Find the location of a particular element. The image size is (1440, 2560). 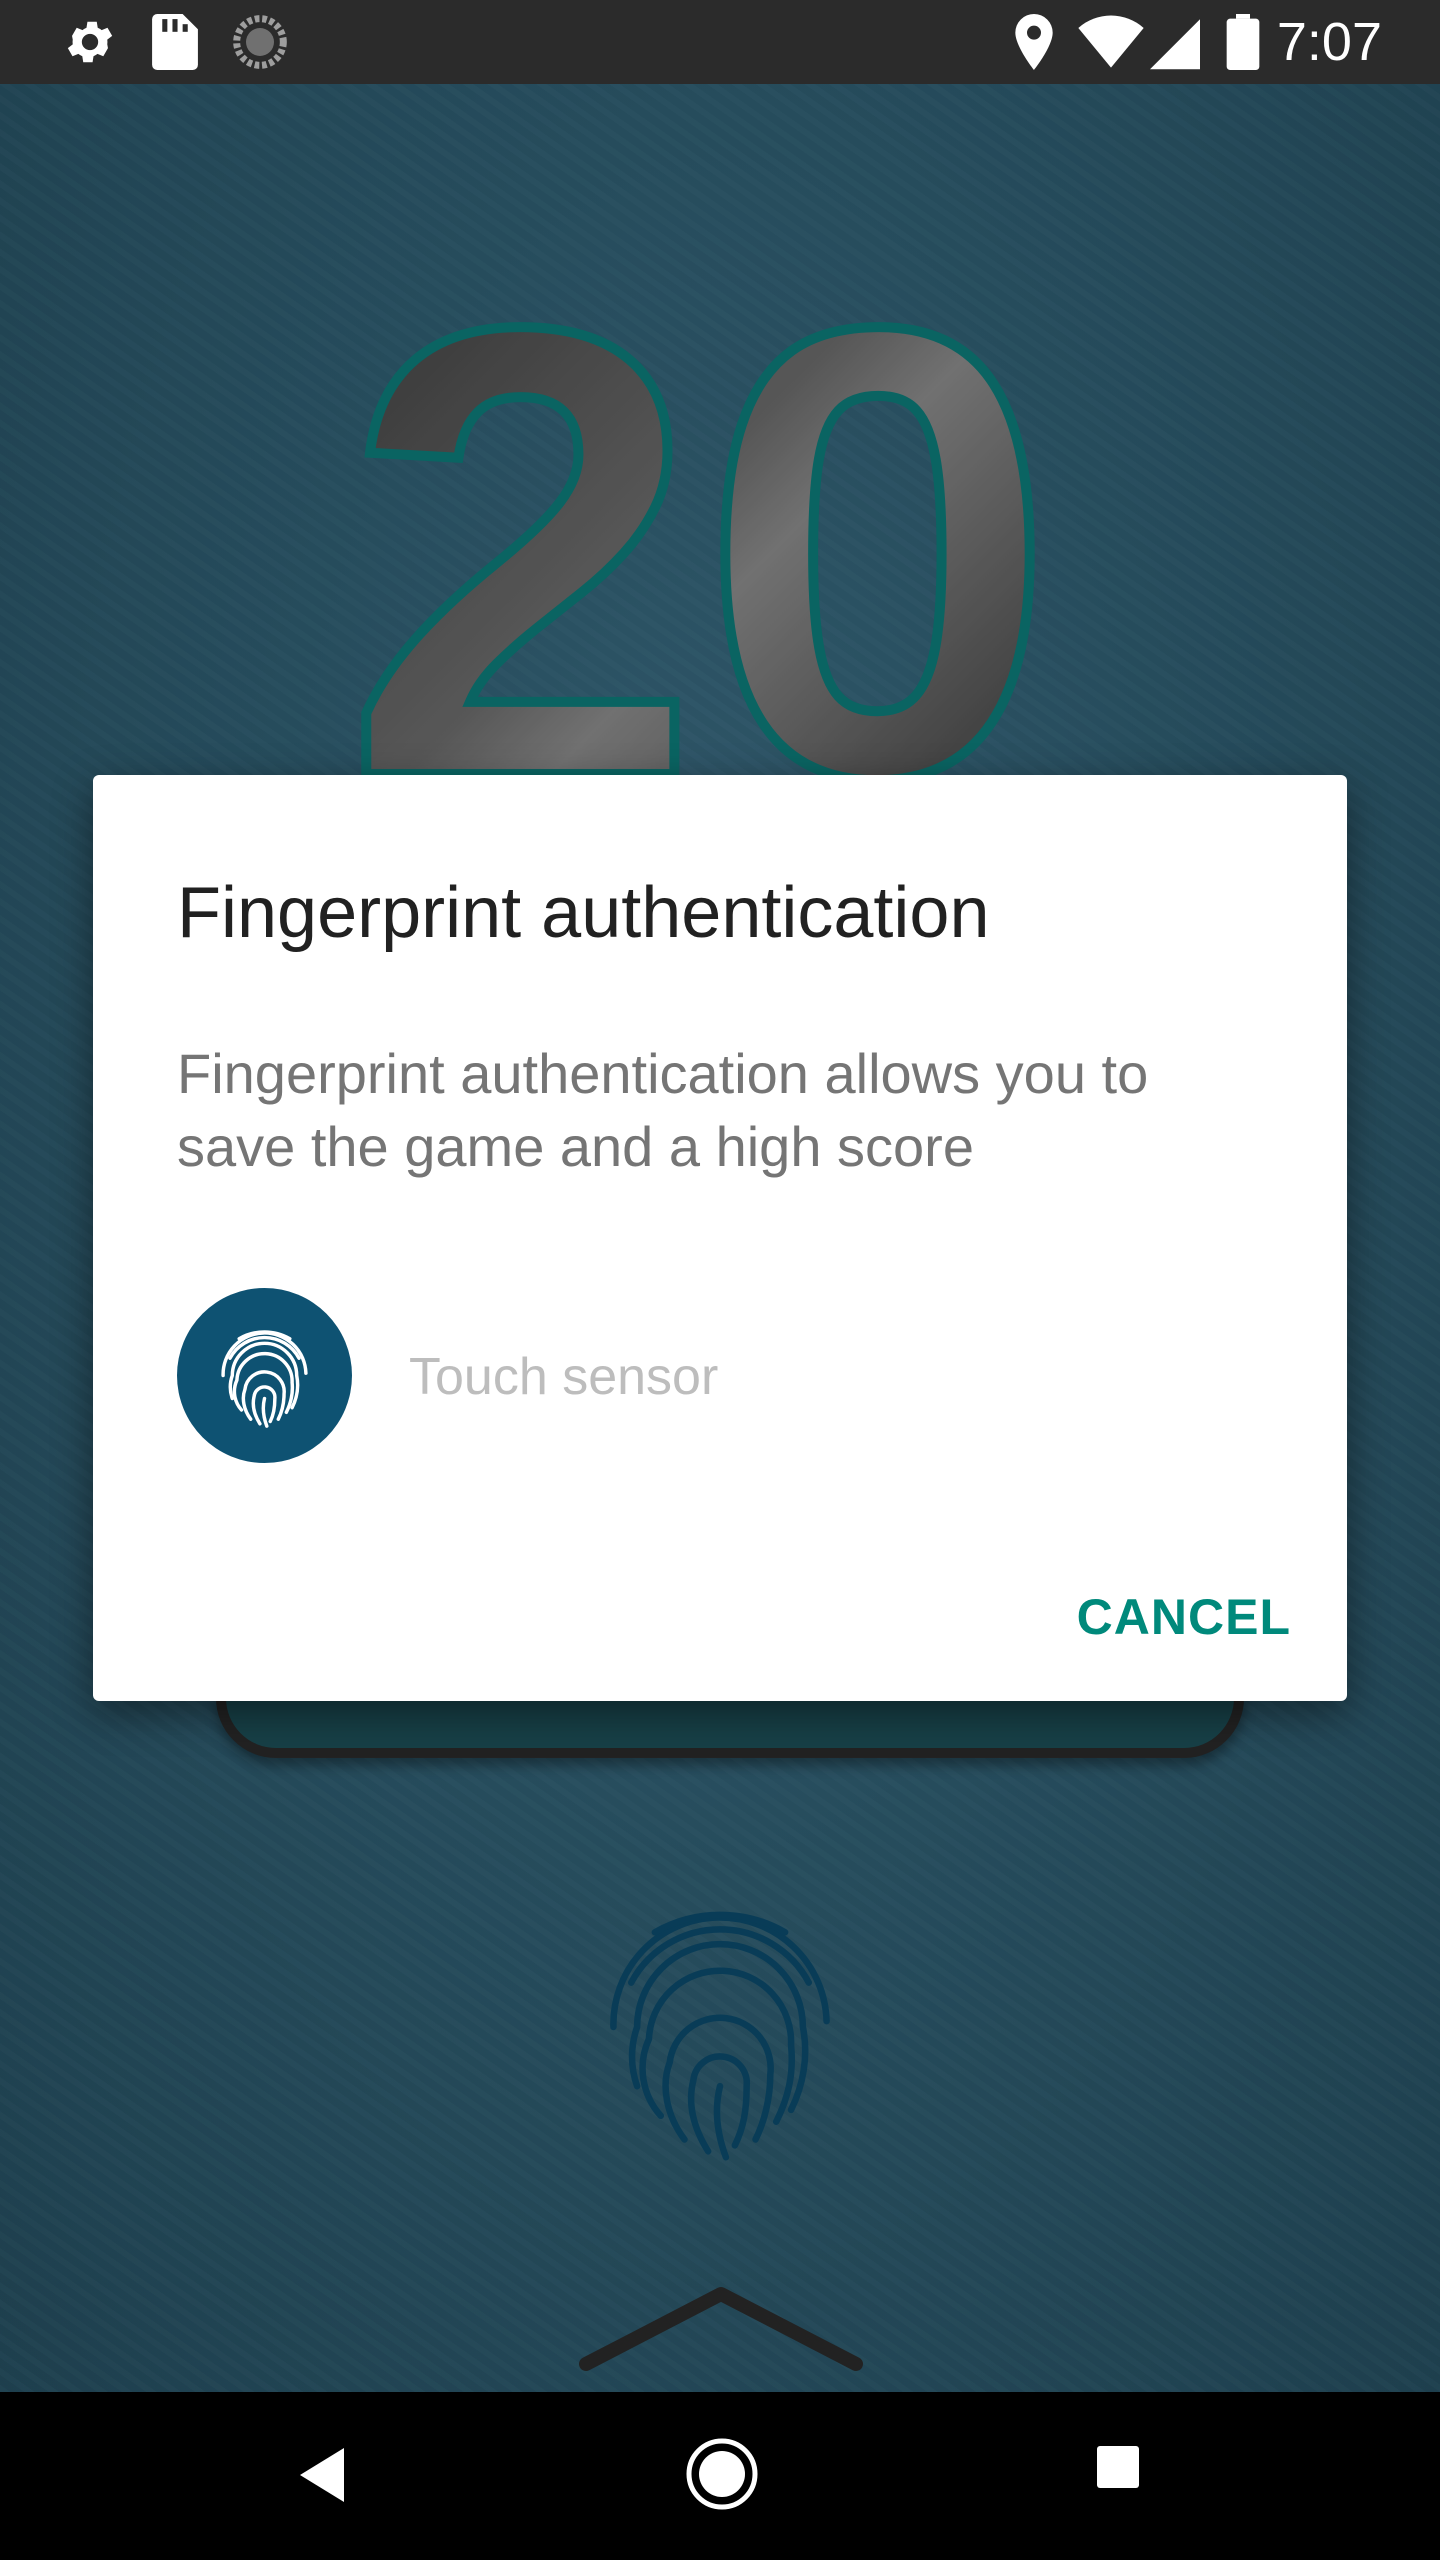

gear-icon is located at coordinates (90, 44).